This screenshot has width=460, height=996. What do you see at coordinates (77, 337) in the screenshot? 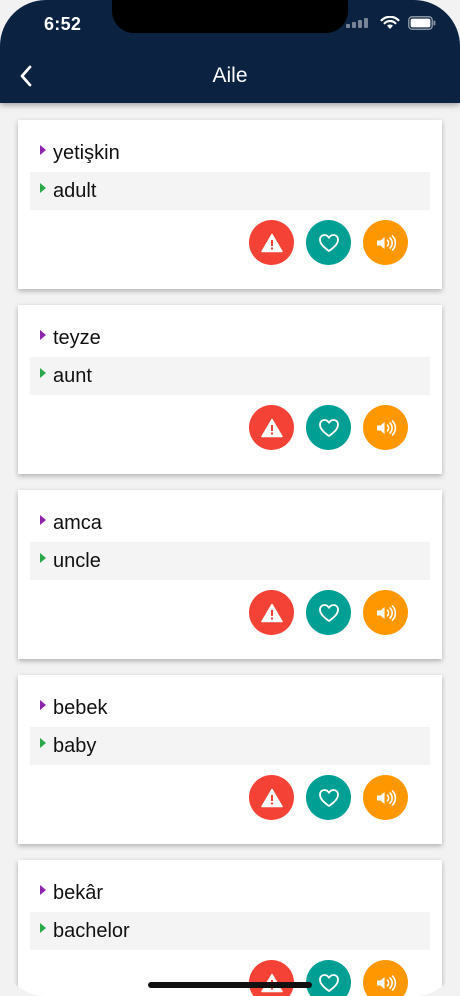
I see `source-word: teyze` at bounding box center [77, 337].